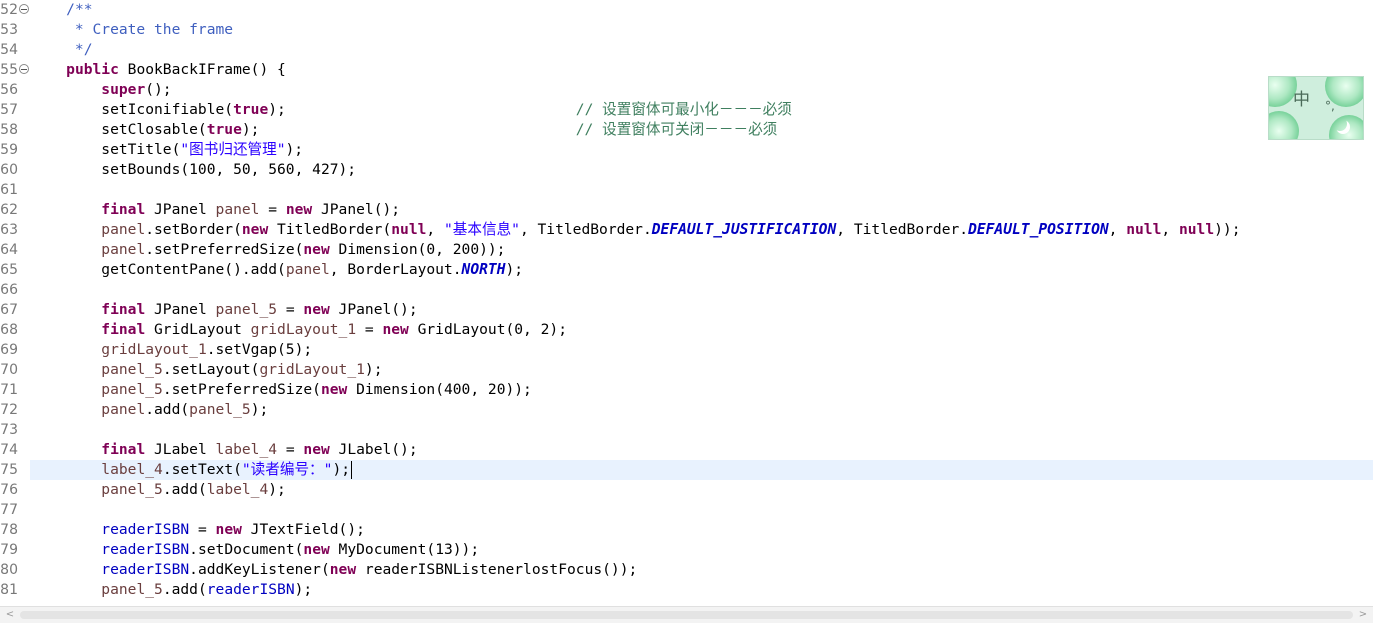 The height and width of the screenshot is (623, 1373). Describe the element at coordinates (686, 410) in the screenshot. I see `code-line: 72 panel.add(panel_5);` at that location.